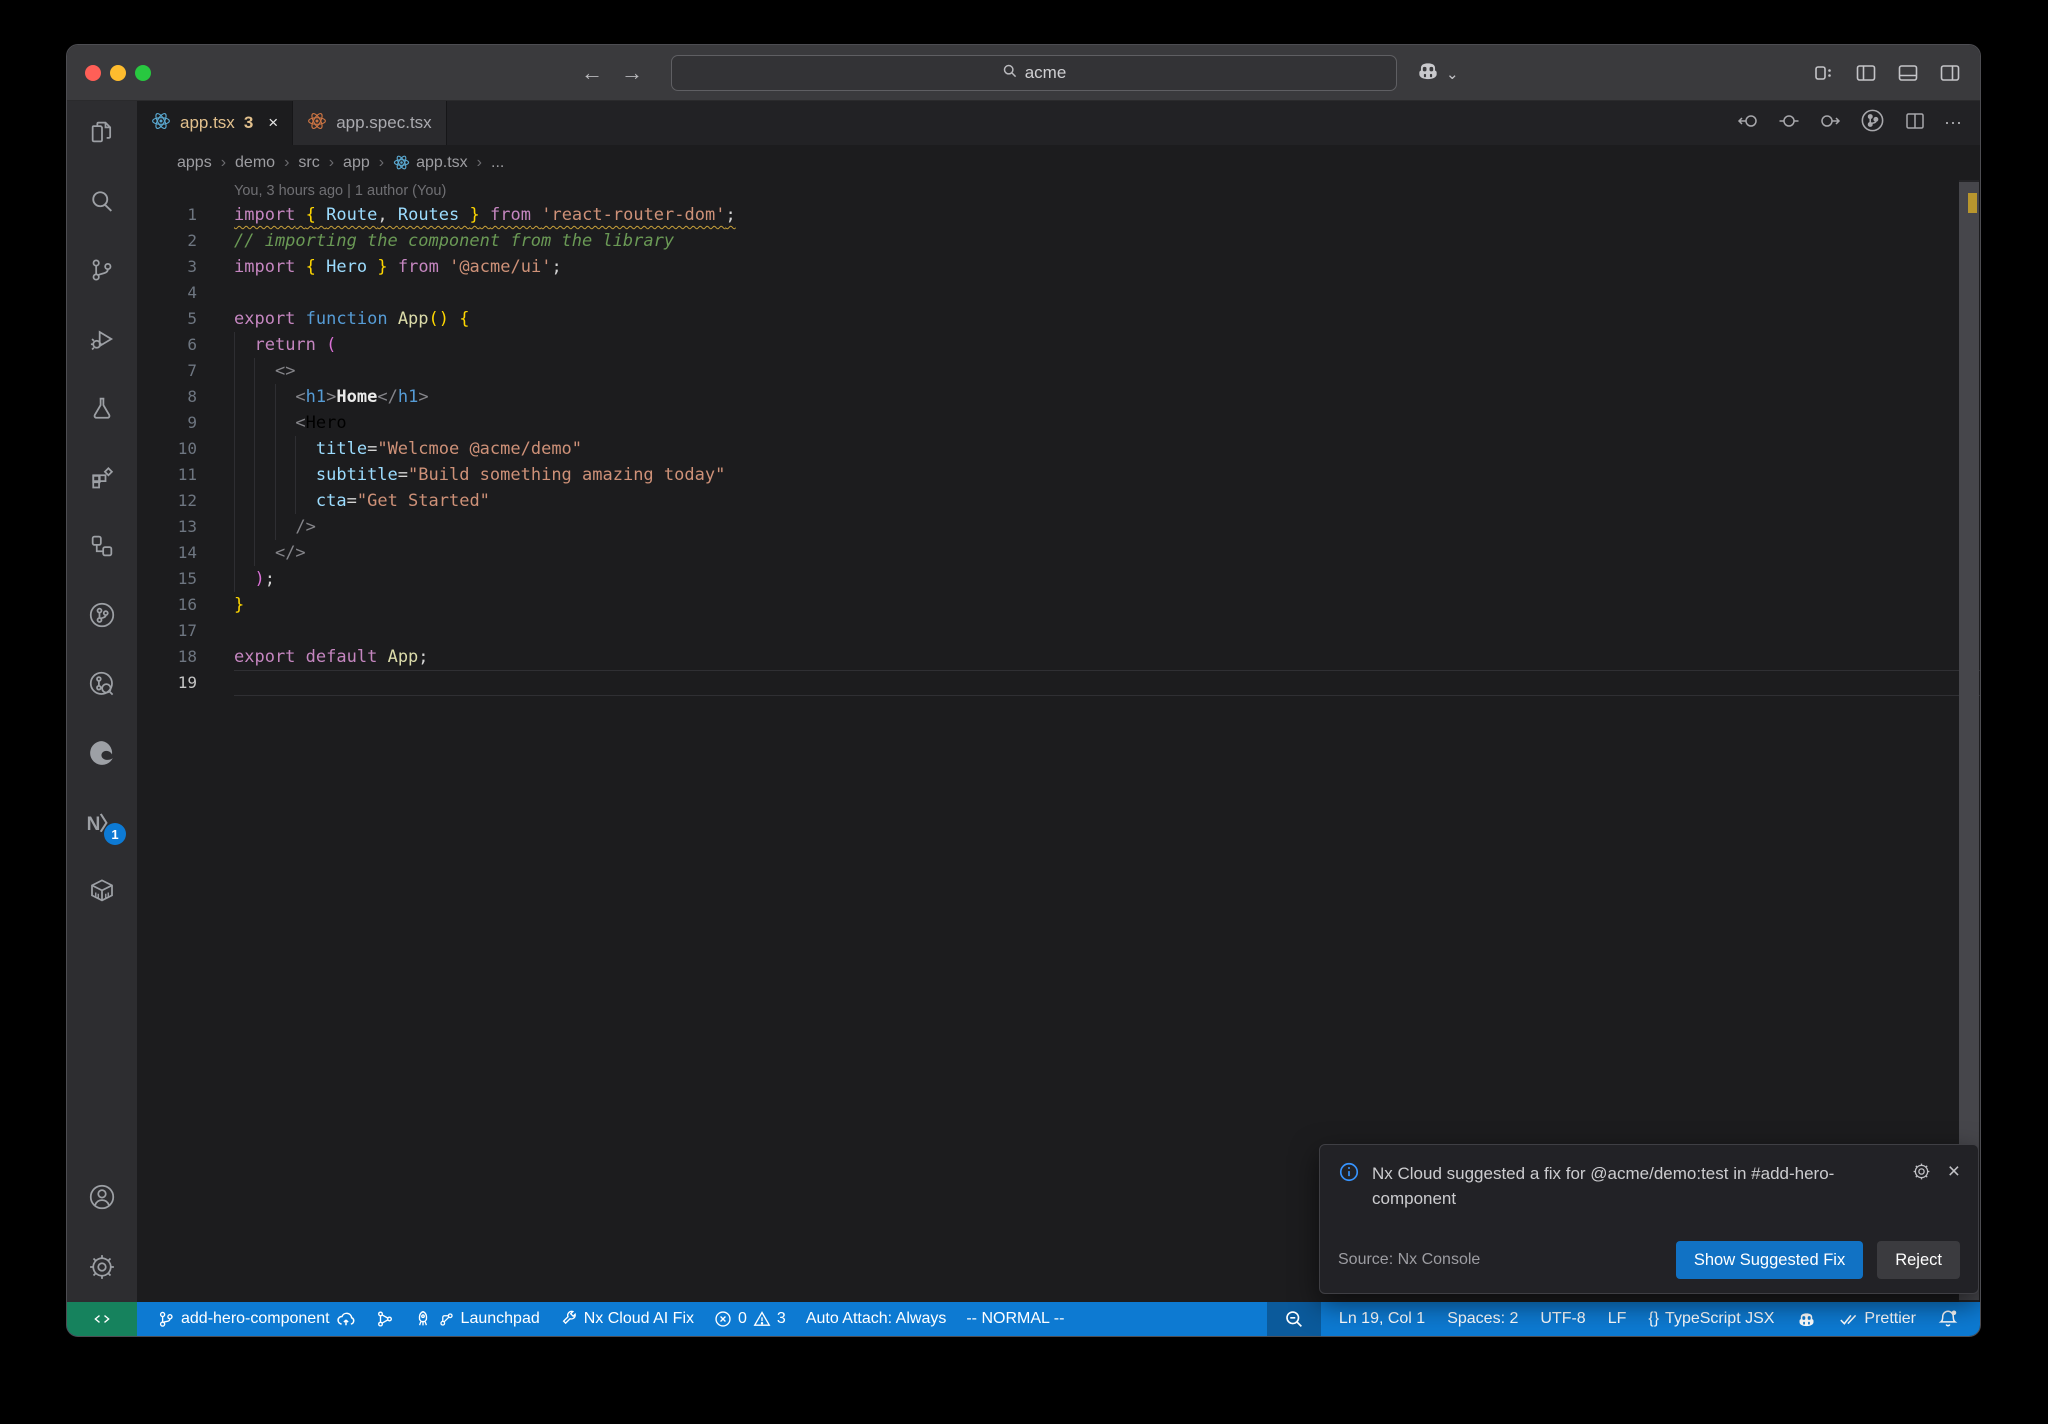  Describe the element at coordinates (352, 319) in the screenshot. I see `code-text: export function App() {` at that location.